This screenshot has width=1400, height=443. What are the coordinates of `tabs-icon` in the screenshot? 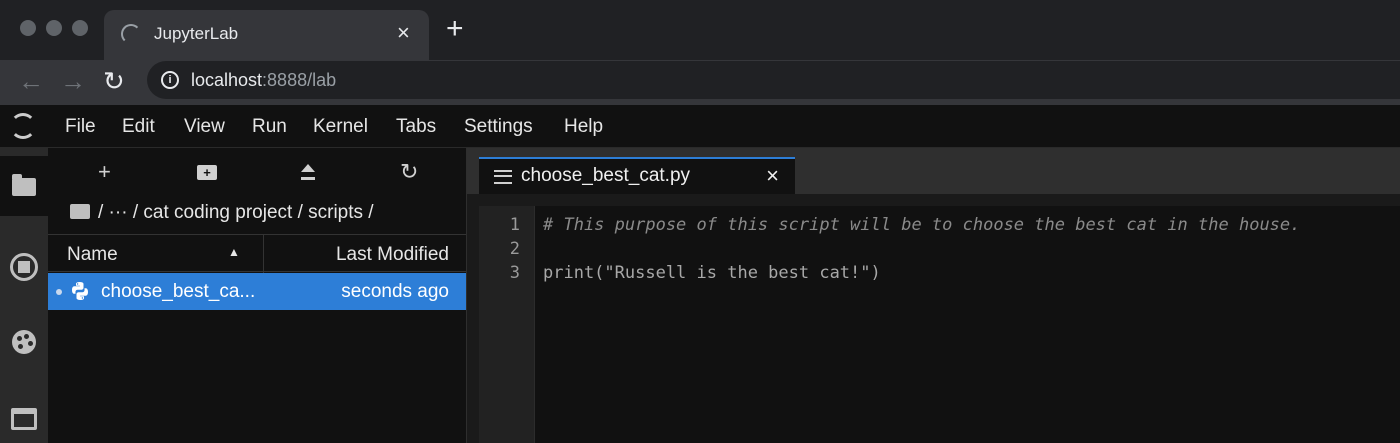 It's located at (24, 419).